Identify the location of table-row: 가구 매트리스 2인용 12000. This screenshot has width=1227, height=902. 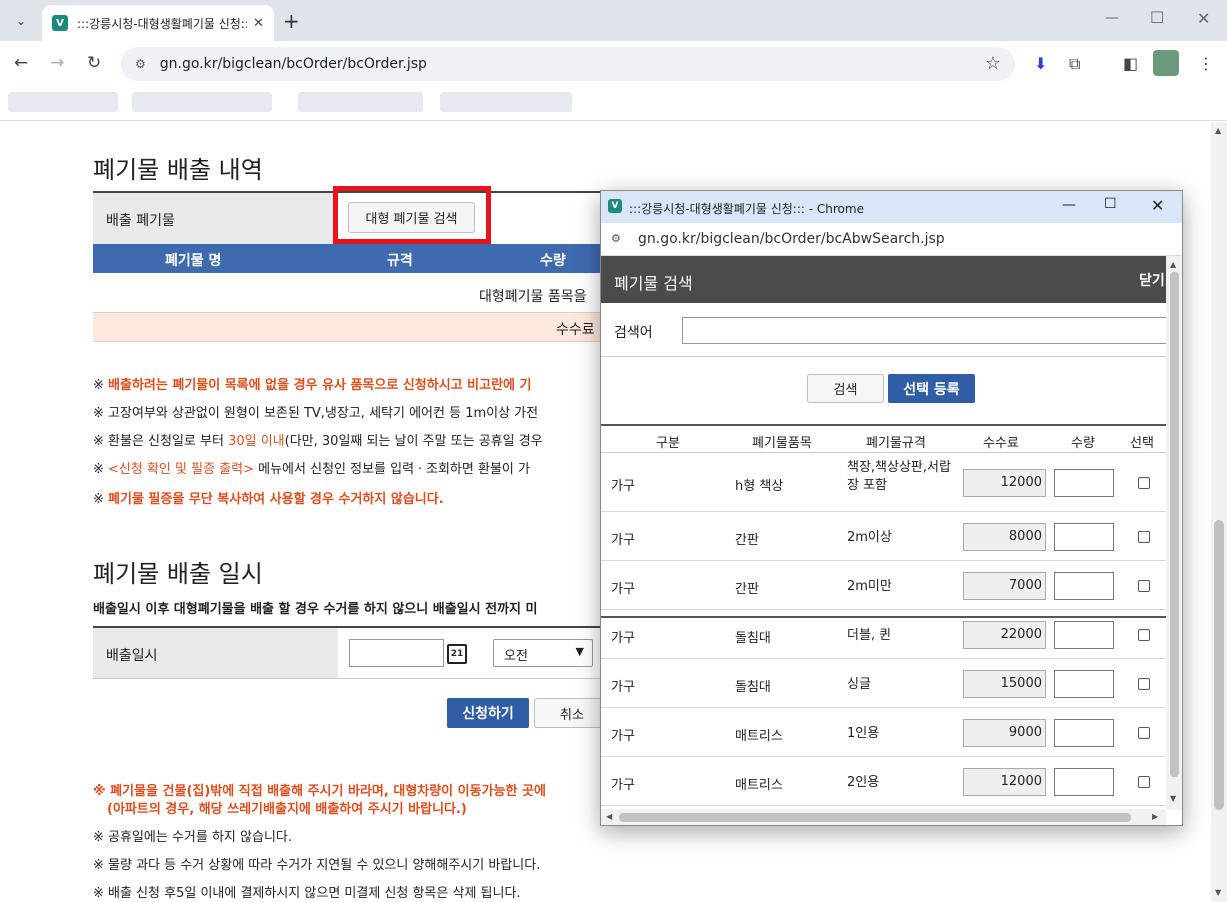
(883, 781).